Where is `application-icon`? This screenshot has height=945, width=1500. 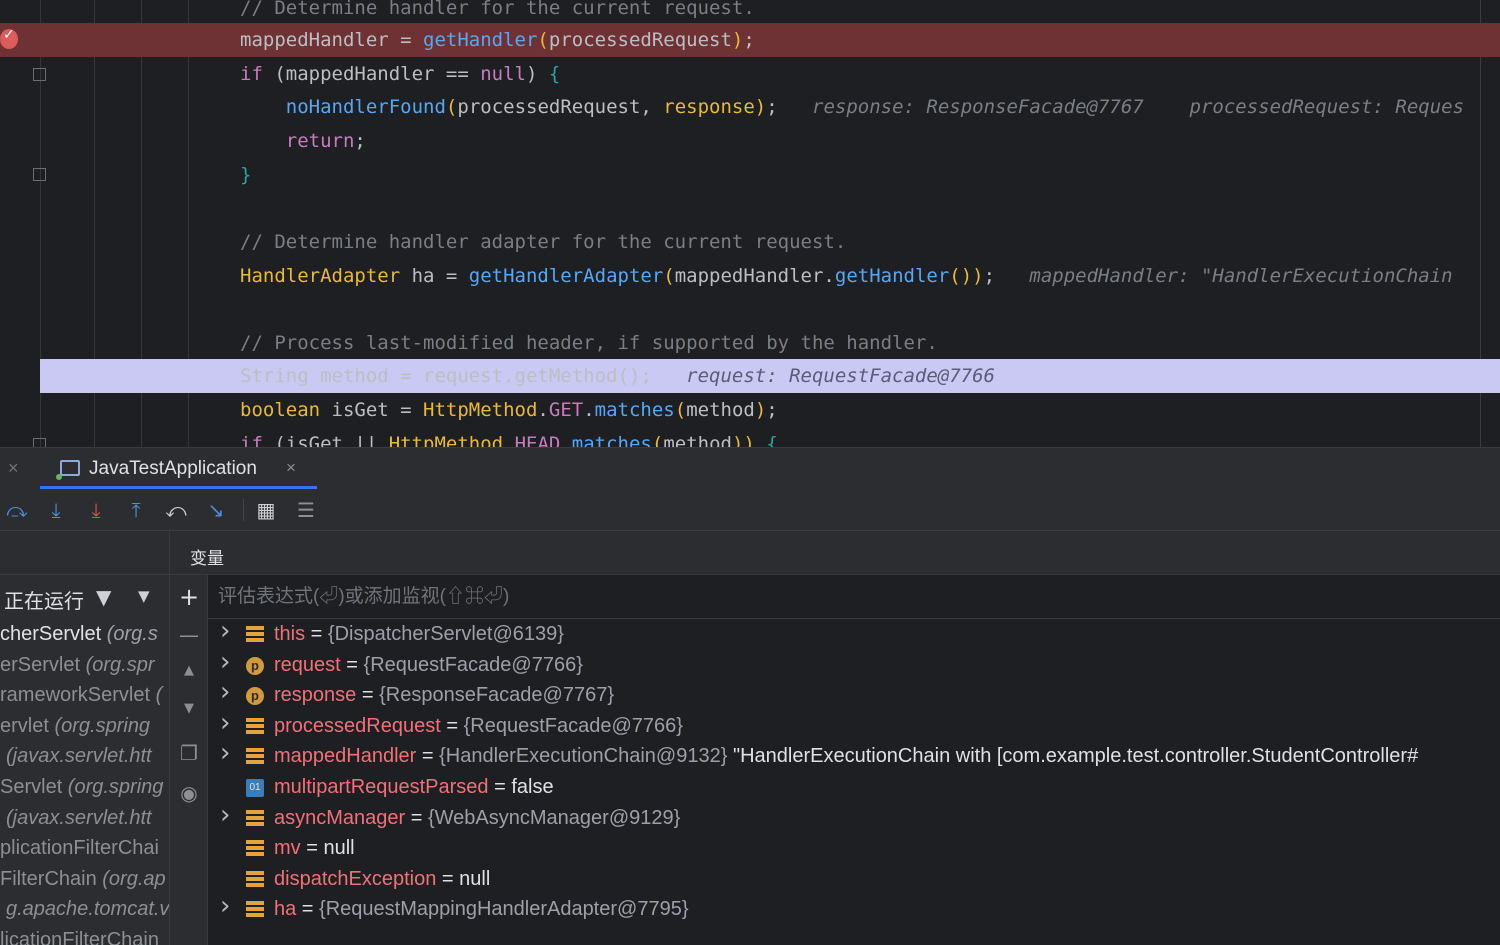 application-icon is located at coordinates (68, 470).